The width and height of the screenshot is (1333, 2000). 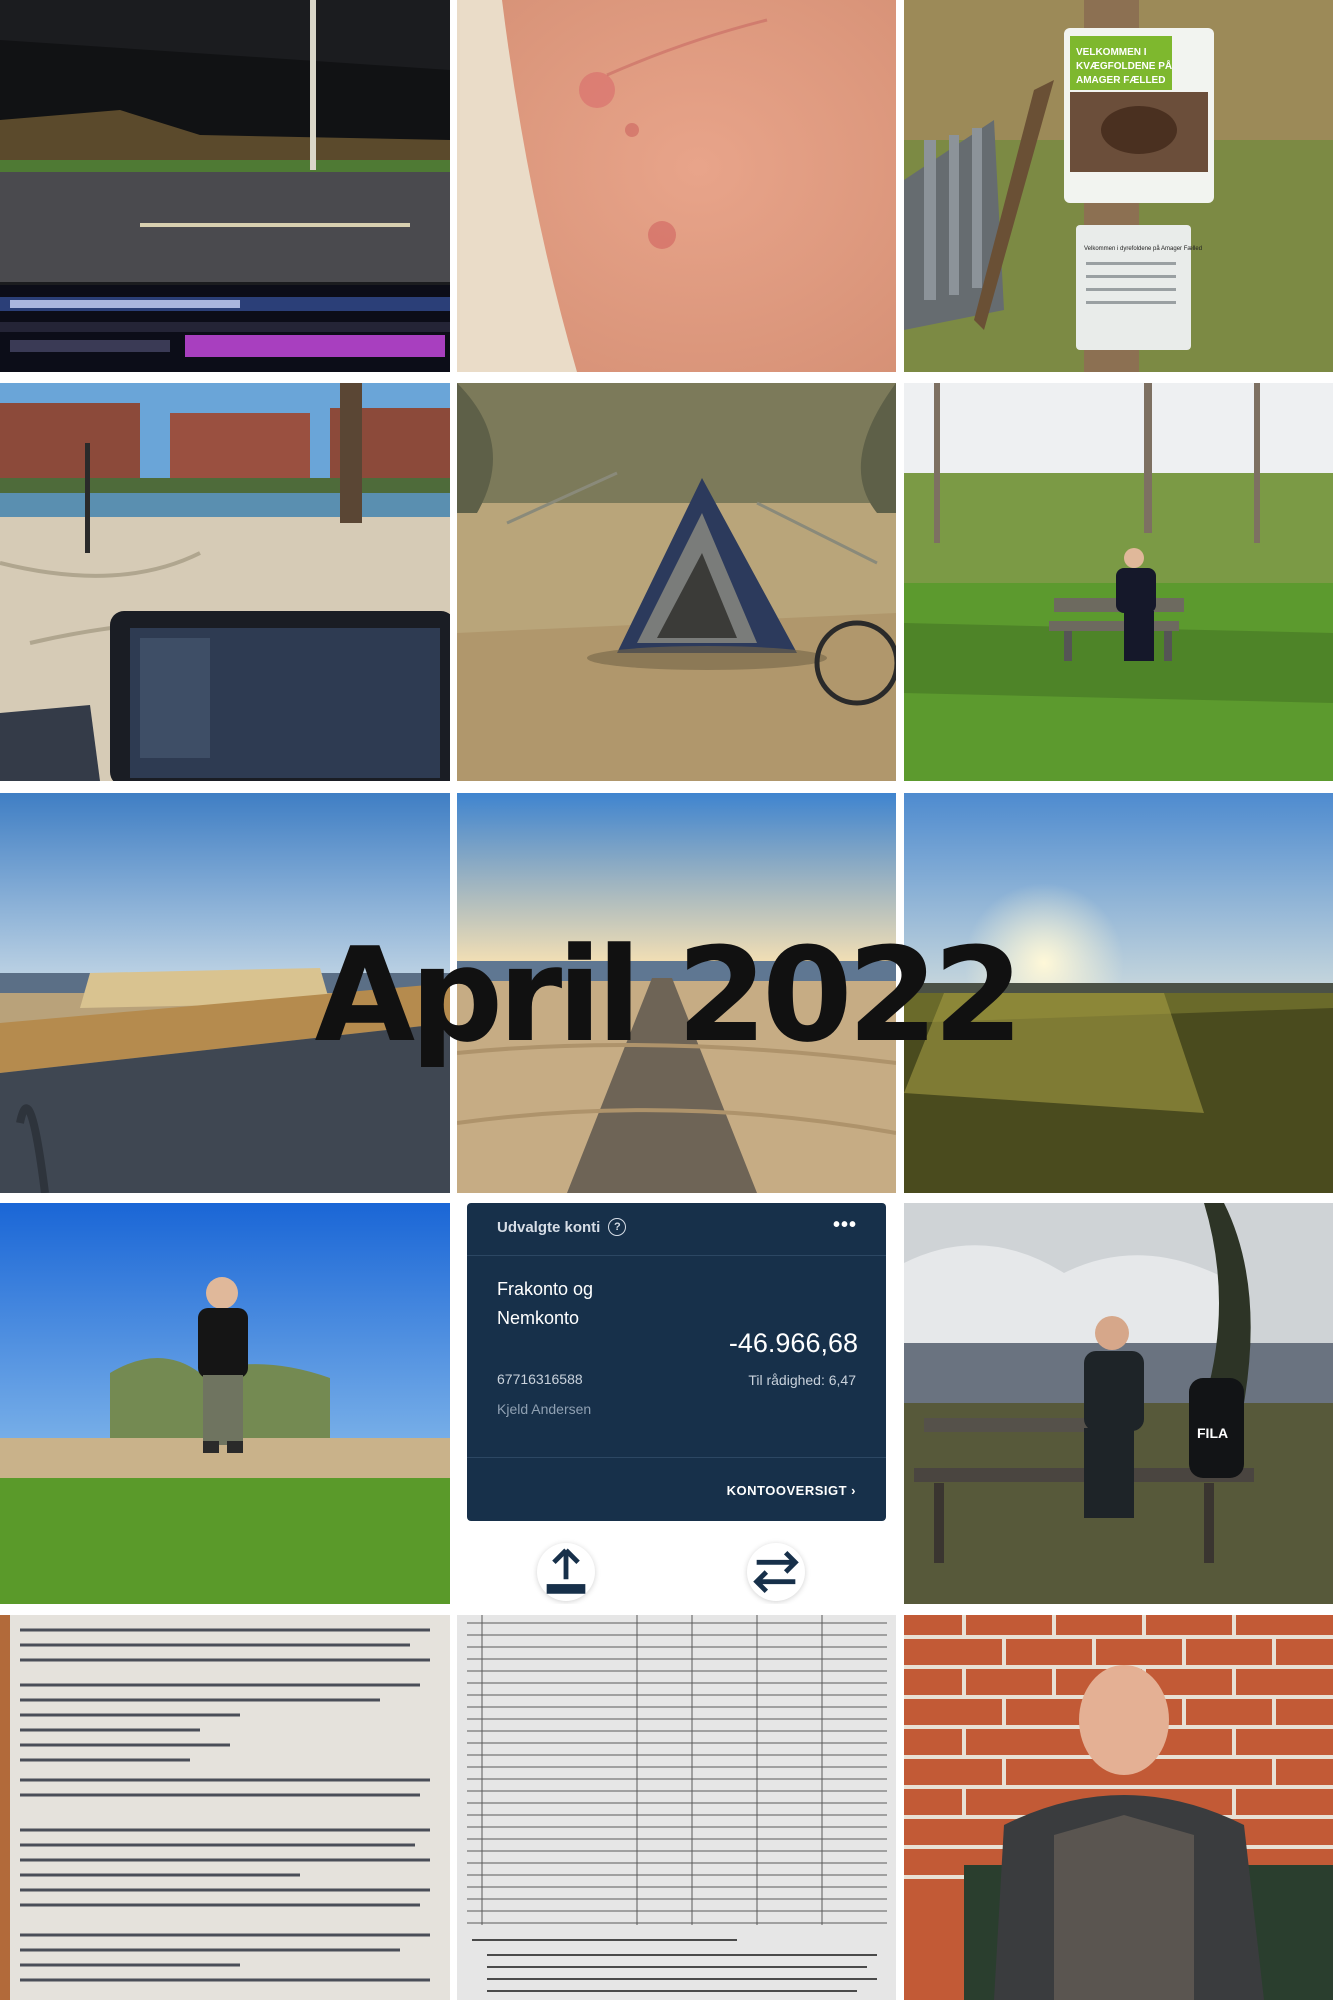 What do you see at coordinates (549, 1227) in the screenshot?
I see `card-header-title: Udvalgte konti` at bounding box center [549, 1227].